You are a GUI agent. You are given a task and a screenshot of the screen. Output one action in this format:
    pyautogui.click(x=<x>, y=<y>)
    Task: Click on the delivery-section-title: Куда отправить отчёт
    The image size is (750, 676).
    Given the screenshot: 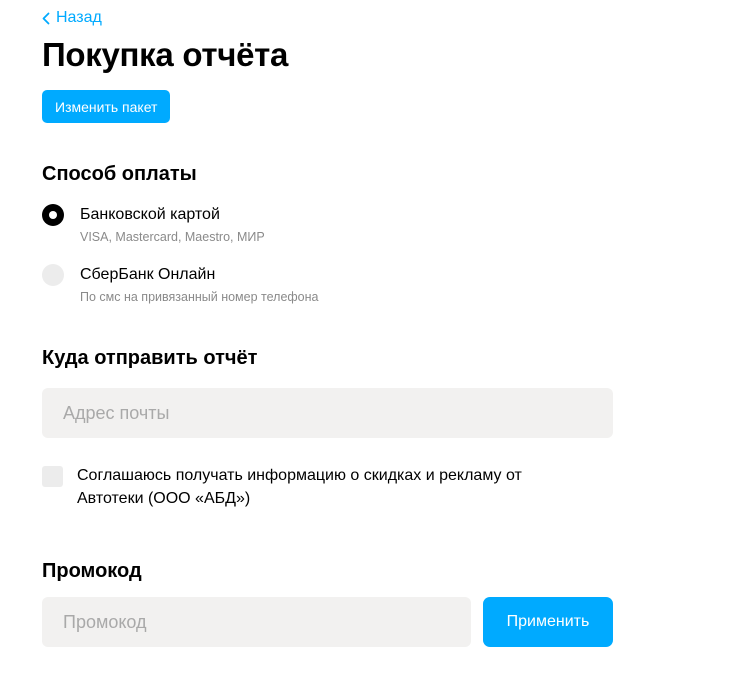 What is the action you would take?
    pyautogui.click(x=150, y=358)
    